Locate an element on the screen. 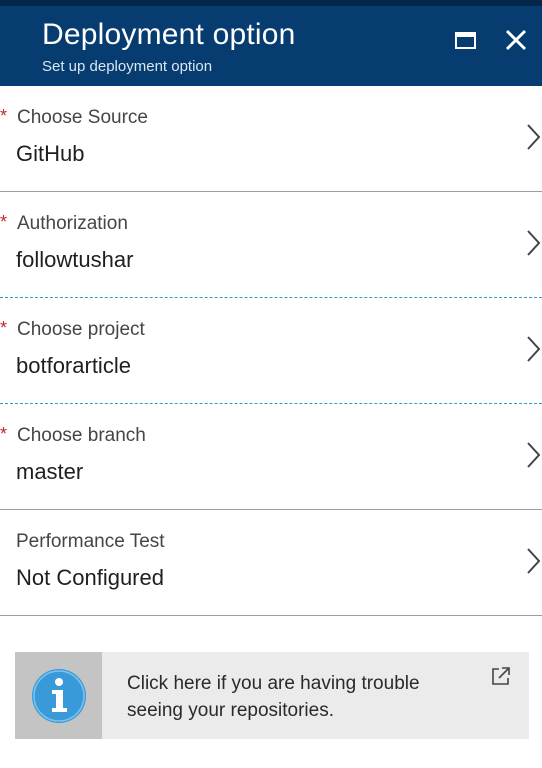 The image size is (542, 768). maximize-button is located at coordinates (465, 41).